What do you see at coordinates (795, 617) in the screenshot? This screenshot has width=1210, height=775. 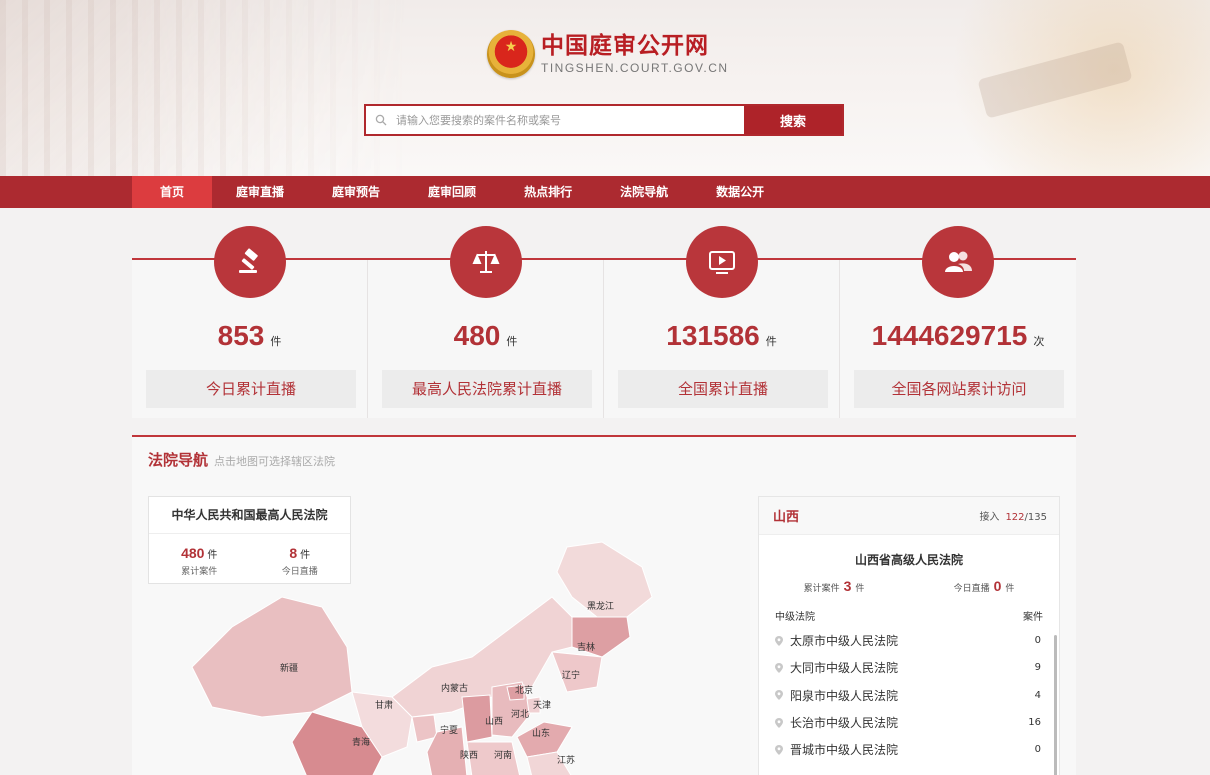 I see `mid-court-header: 中级法院` at bounding box center [795, 617].